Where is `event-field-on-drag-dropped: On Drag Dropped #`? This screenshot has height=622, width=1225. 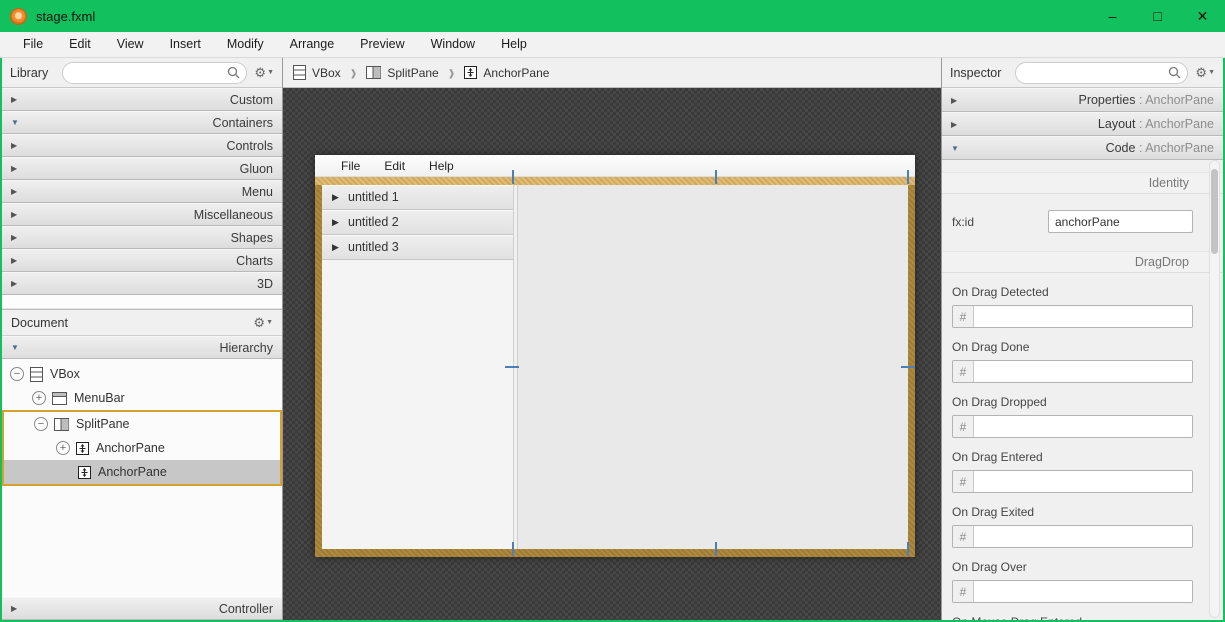
event-field-on-drag-dropped: On Drag Dropped # is located at coordinates (1072, 416).